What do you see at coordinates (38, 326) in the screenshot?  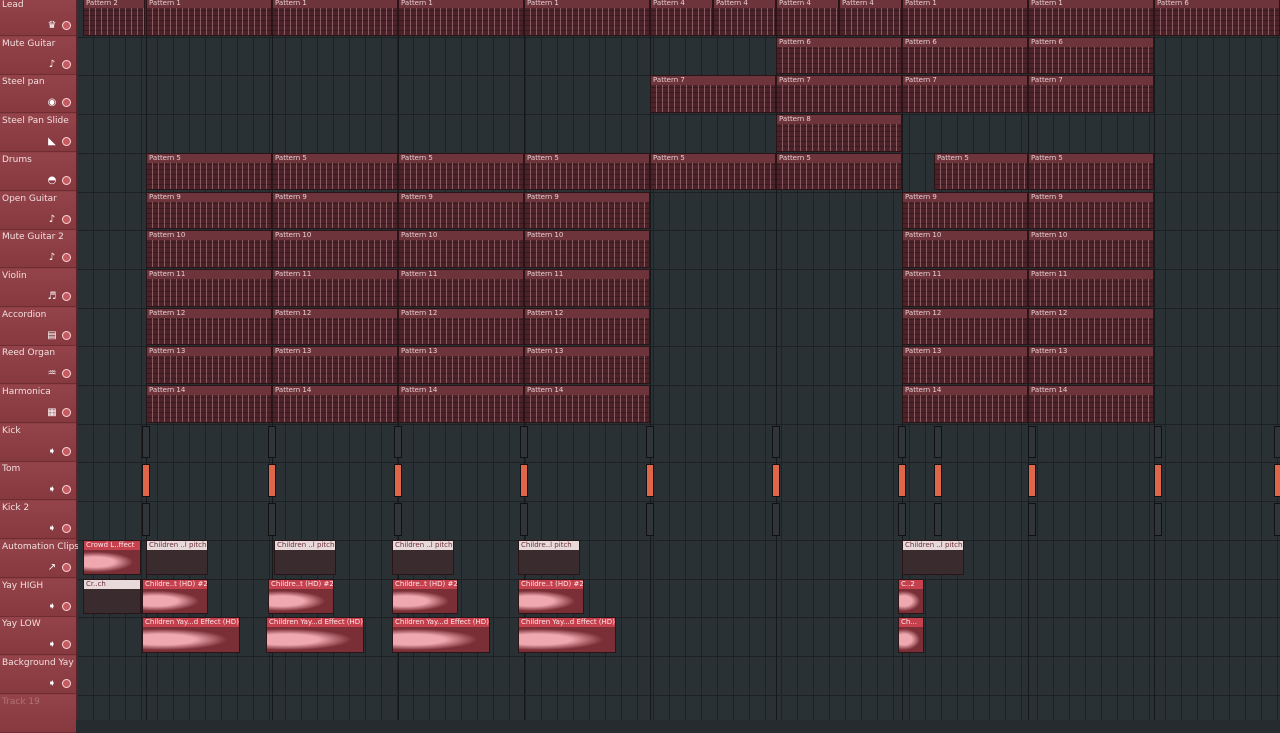 I see `track-header: Accordion ▤` at bounding box center [38, 326].